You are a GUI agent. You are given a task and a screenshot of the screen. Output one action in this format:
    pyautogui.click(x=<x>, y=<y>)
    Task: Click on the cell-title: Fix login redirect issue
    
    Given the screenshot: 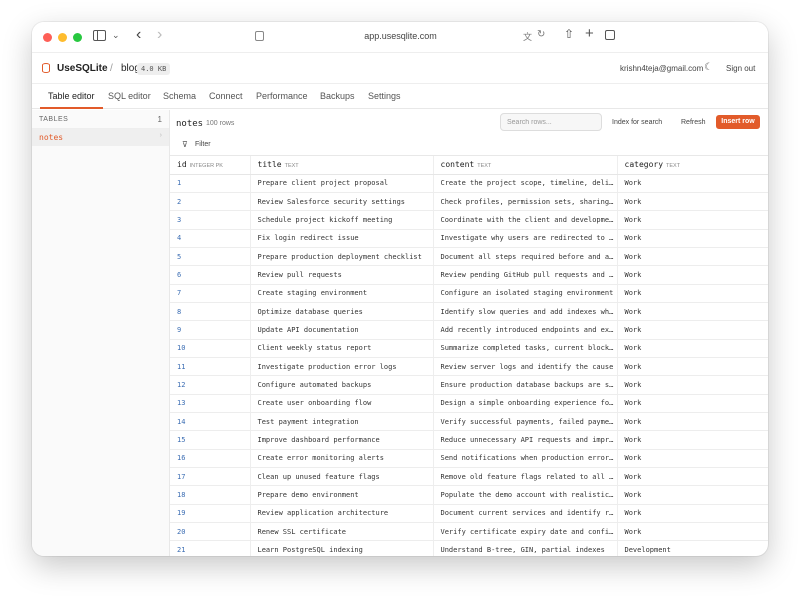 What is the action you would take?
    pyautogui.click(x=342, y=238)
    